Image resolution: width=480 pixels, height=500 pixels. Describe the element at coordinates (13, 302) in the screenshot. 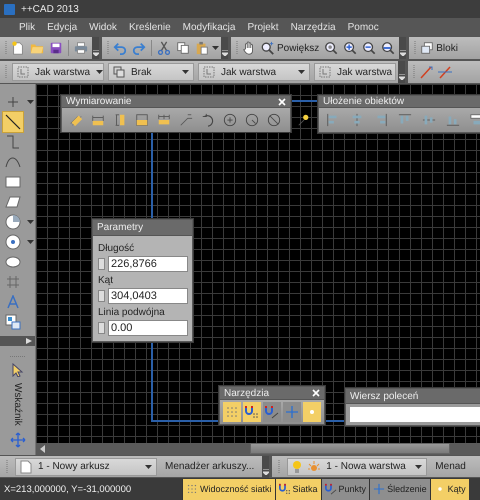

I see `letter-a-icon` at that location.